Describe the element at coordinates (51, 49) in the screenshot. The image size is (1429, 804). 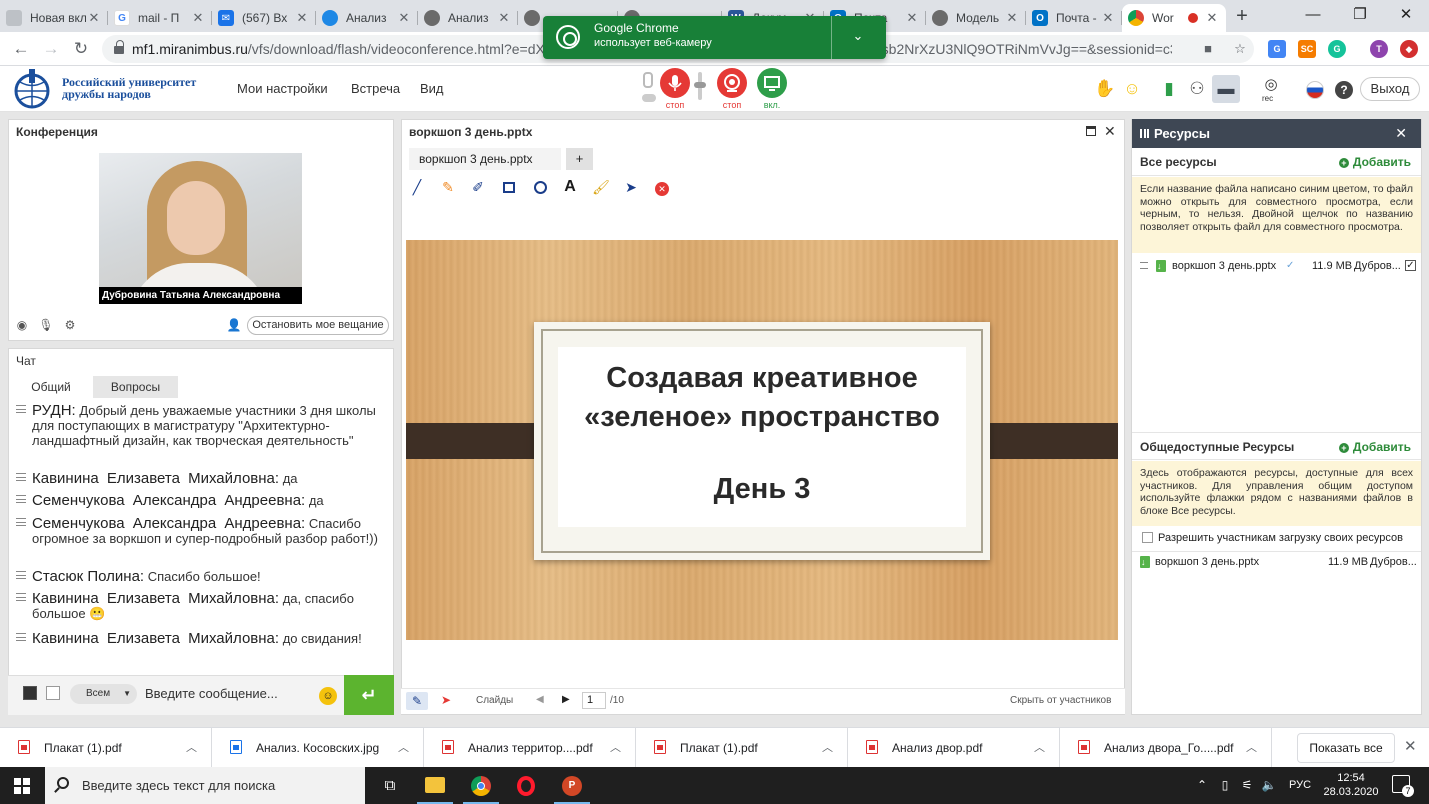
I see `forward-icon: →` at that location.